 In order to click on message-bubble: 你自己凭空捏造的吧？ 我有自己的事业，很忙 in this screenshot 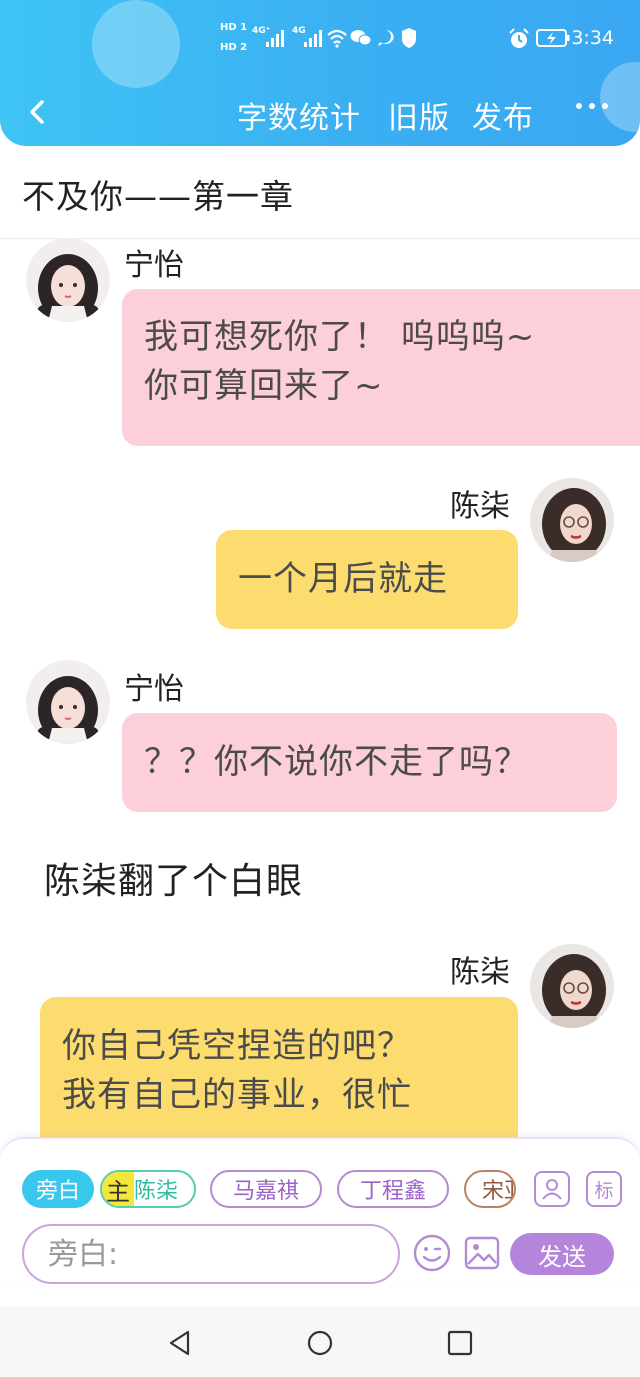, I will do `click(279, 1077)`.